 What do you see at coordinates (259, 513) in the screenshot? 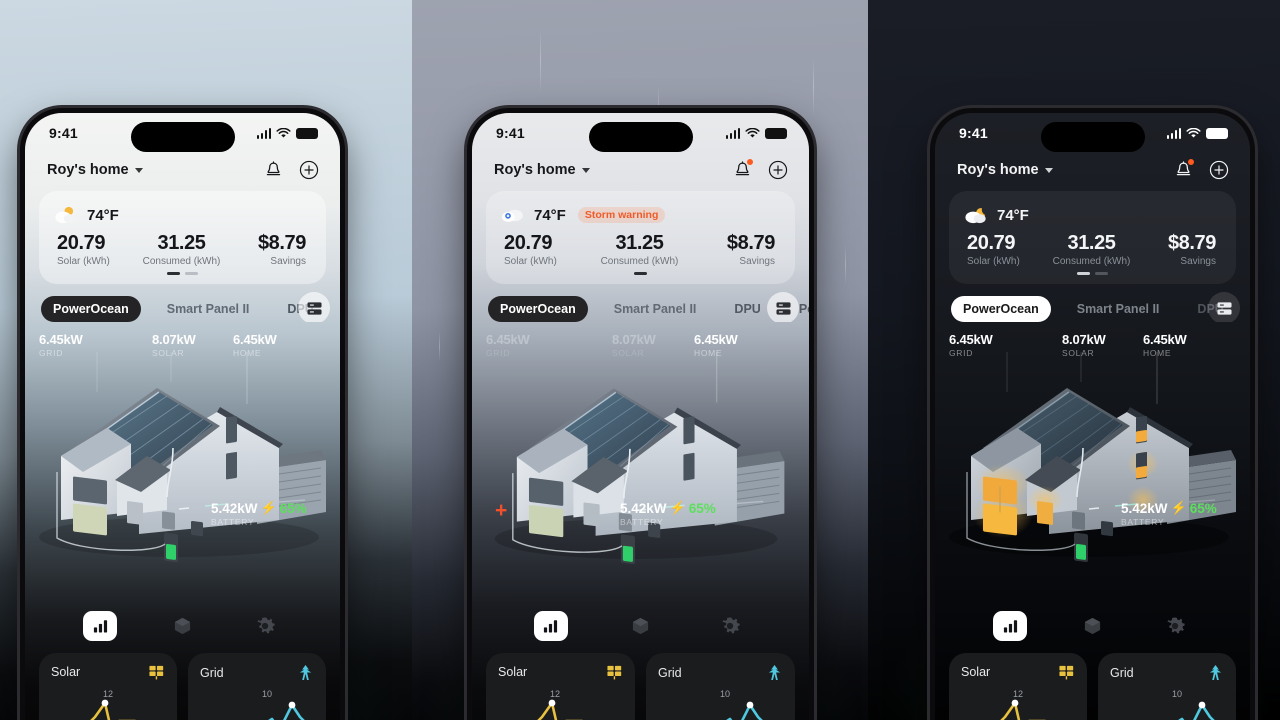
I see `flow-battery: 5.42kW ⚡ 65% BATTERY` at bounding box center [259, 513].